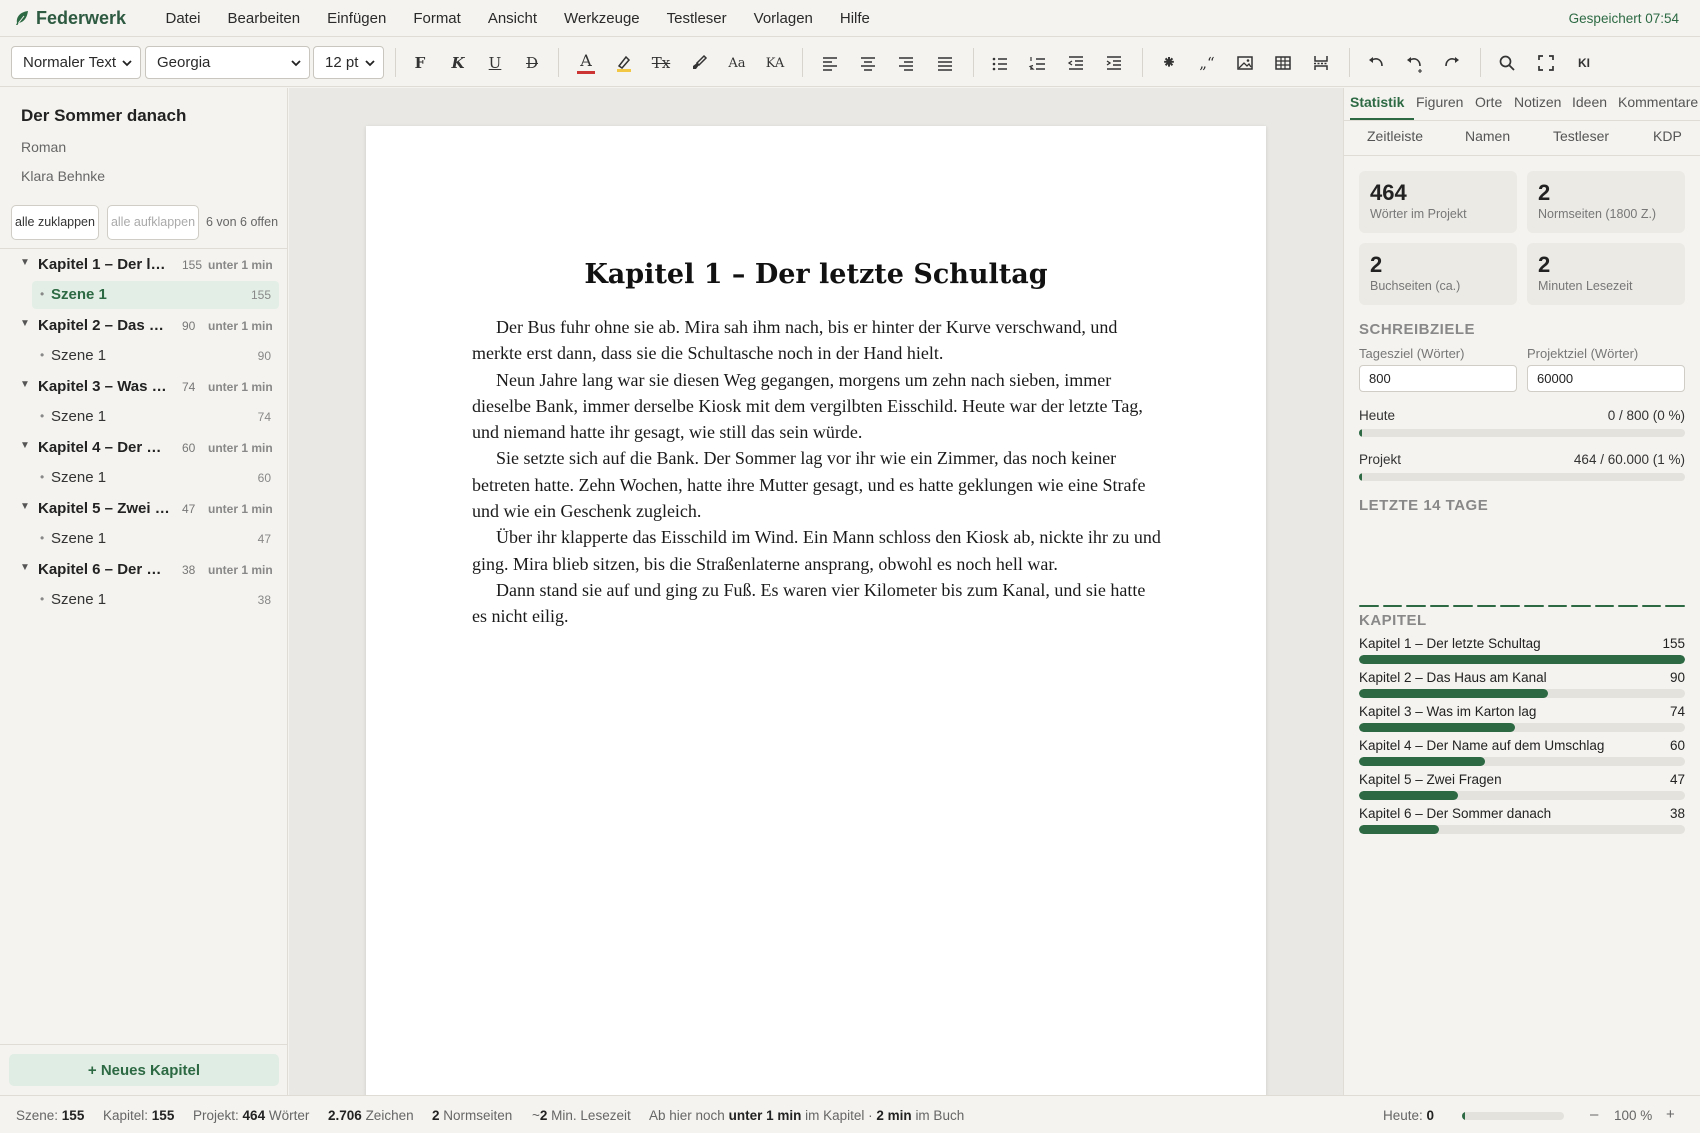  What do you see at coordinates (155, 539) in the screenshot?
I see `scene-item: • Szene 1 47` at bounding box center [155, 539].